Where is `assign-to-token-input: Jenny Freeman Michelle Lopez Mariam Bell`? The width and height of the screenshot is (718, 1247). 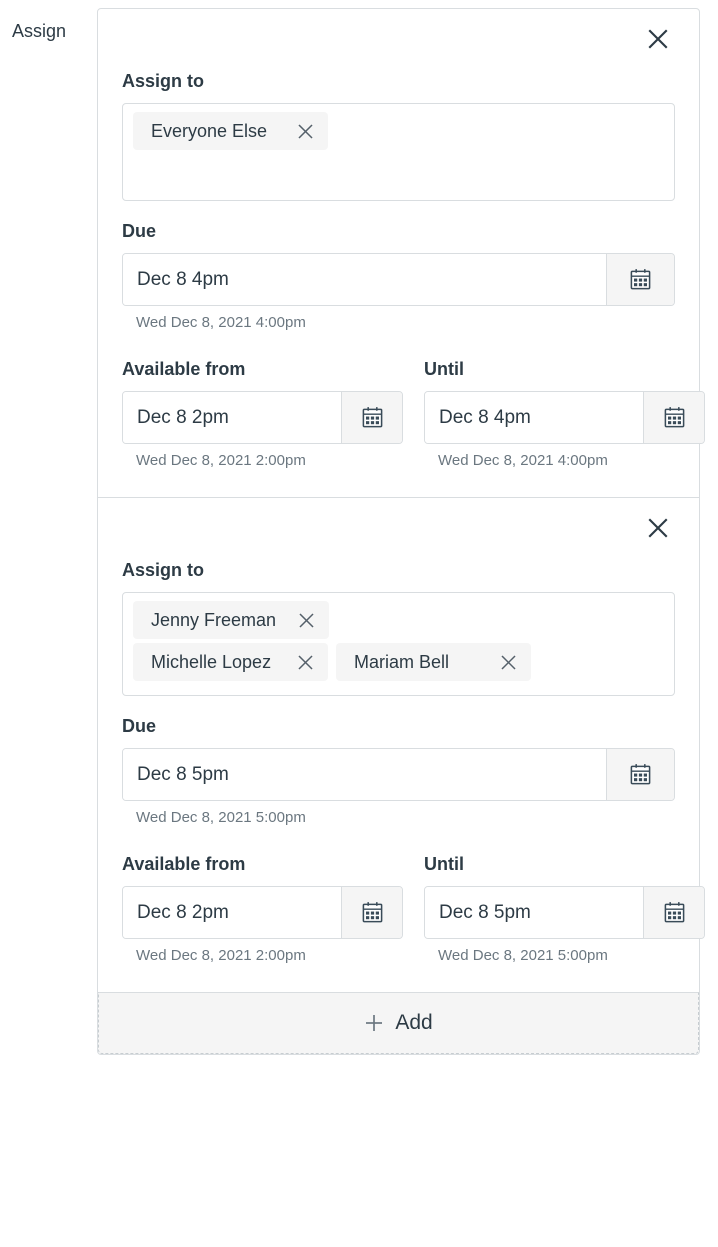 assign-to-token-input: Jenny Freeman Michelle Lopez Mariam Bell is located at coordinates (398, 644).